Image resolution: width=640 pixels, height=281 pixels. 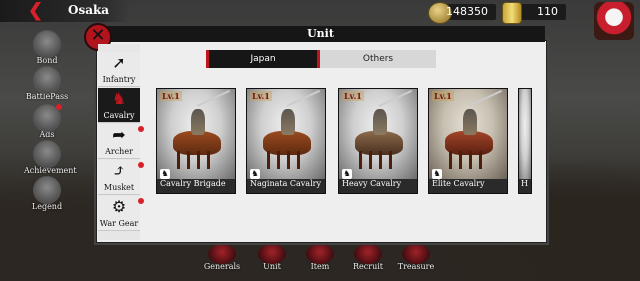 What do you see at coordinates (47, 154) in the screenshot?
I see `trophy-icon` at bounding box center [47, 154].